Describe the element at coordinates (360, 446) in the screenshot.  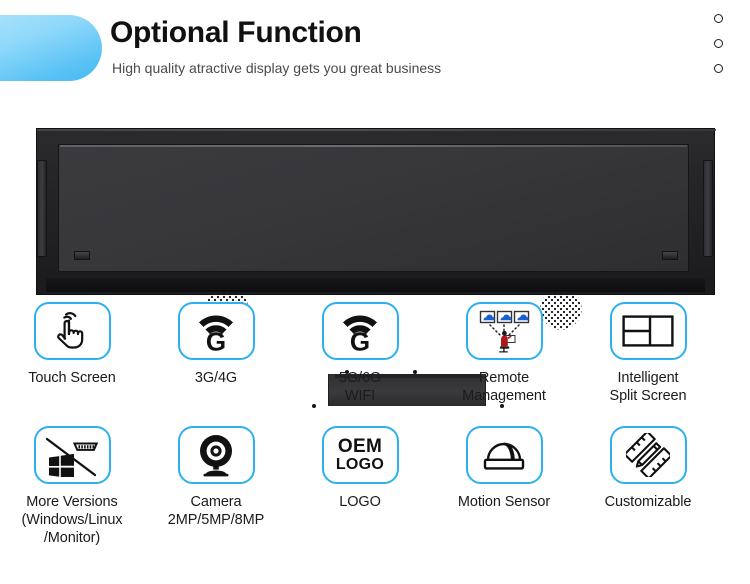
I see `oem-text: OEM` at that location.